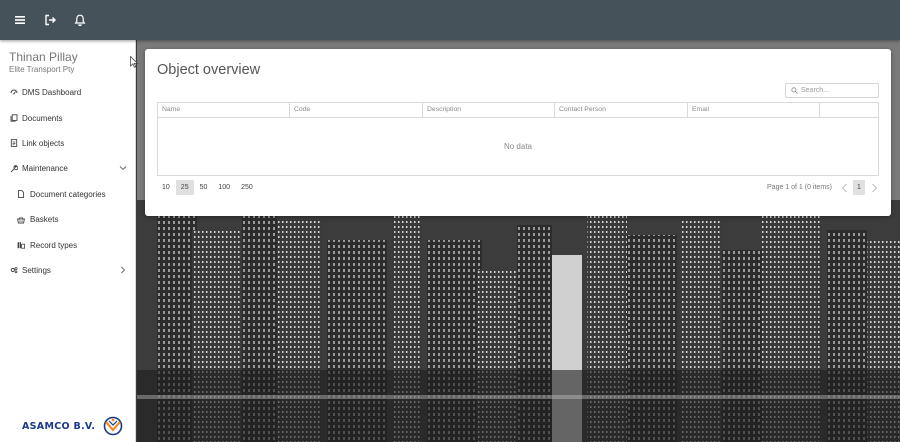 This screenshot has height=442, width=900. I want to click on logo-mark-icon, so click(113, 426).